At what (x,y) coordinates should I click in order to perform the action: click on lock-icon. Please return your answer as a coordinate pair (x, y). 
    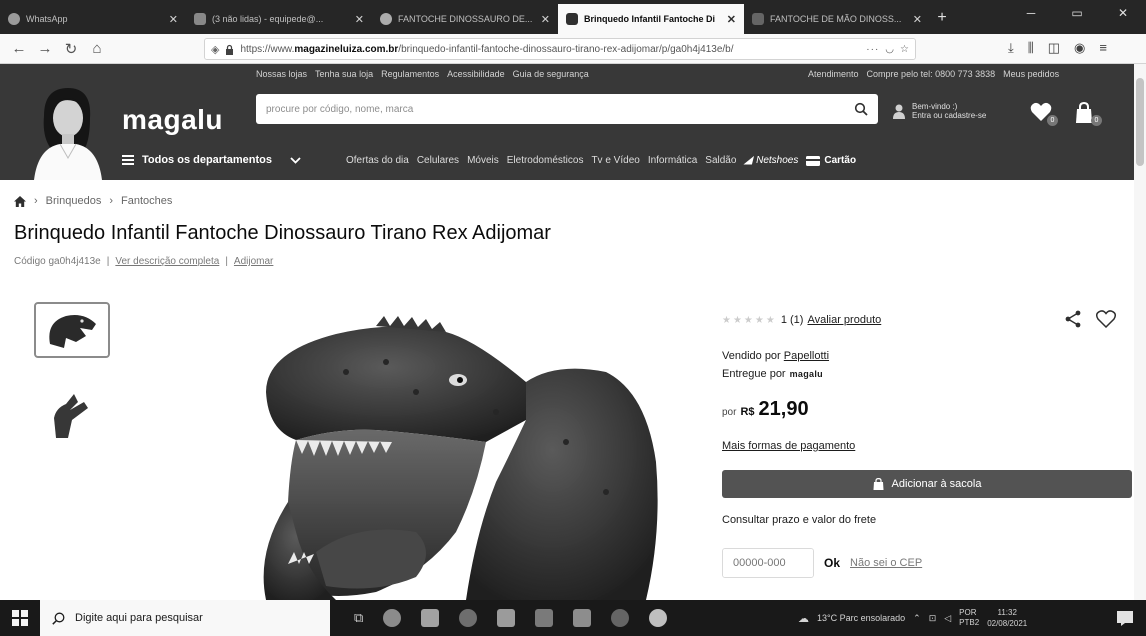
    Looking at the image, I should click on (229, 49).